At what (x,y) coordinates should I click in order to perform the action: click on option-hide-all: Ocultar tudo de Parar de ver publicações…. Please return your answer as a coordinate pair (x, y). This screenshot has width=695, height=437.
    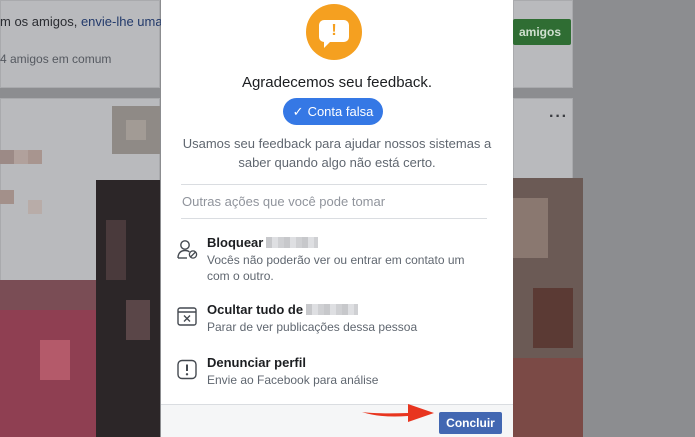
    Looking at the image, I should click on (335, 319).